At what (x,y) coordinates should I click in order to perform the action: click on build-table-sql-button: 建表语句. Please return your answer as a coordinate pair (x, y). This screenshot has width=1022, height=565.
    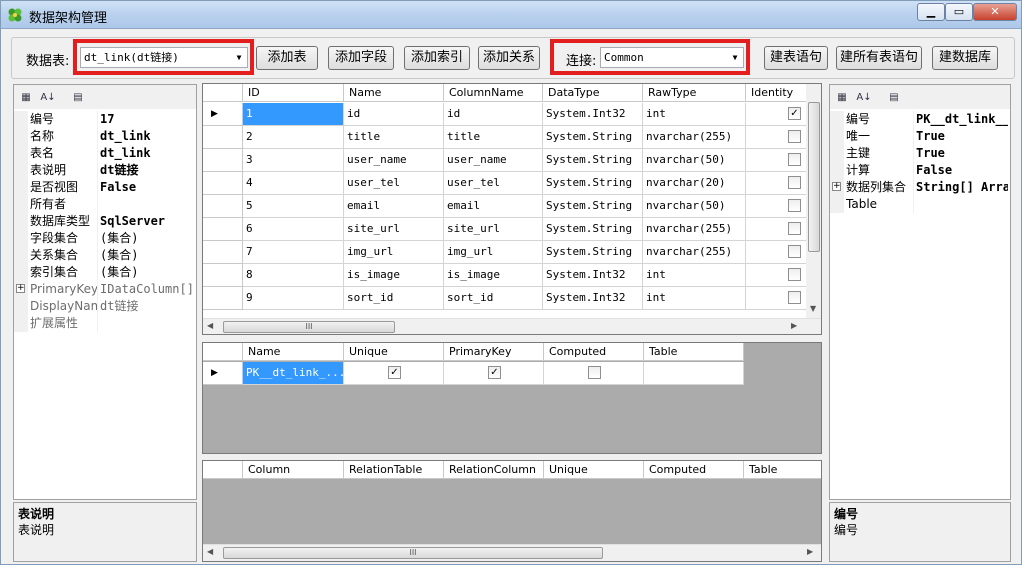
    Looking at the image, I should click on (796, 58).